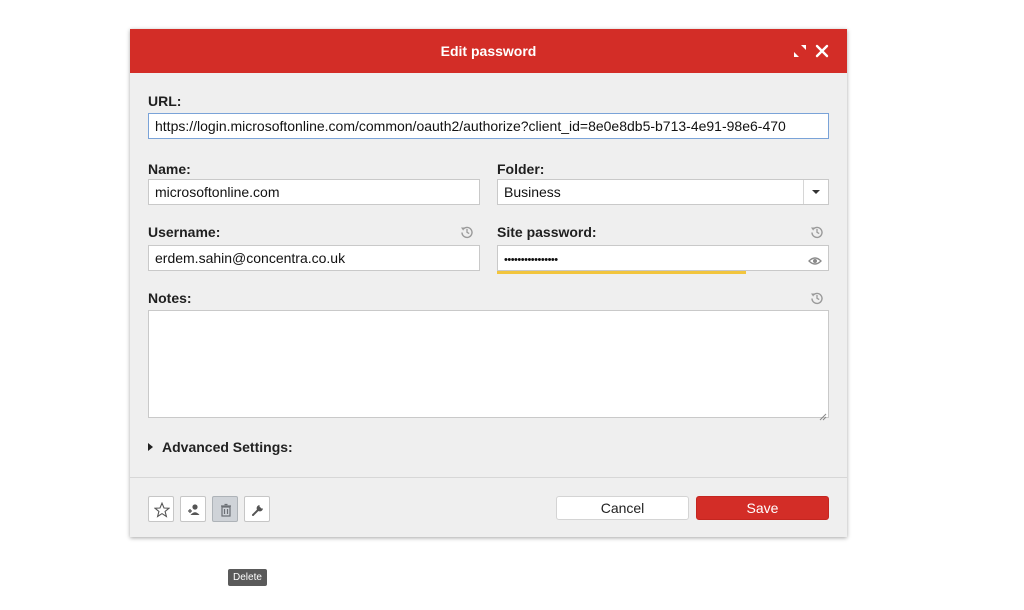 This screenshot has width=1024, height=610. What do you see at coordinates (621, 272) in the screenshot?
I see `password-strength-fill` at bounding box center [621, 272].